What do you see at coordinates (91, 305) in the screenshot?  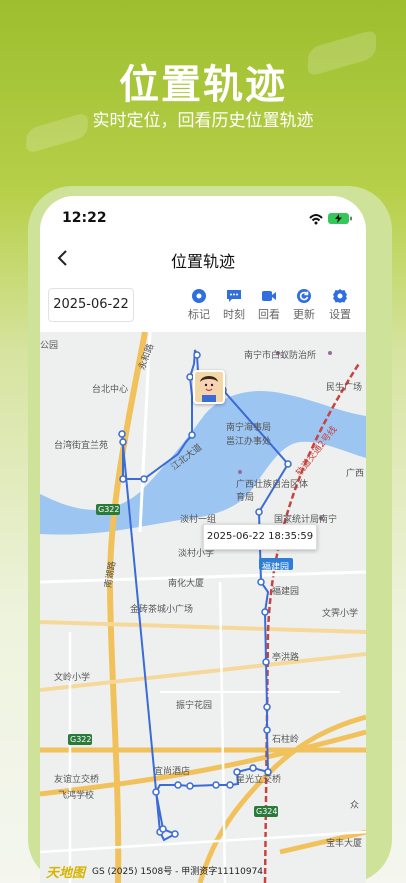 I see `date-picker: 2025-06-22` at bounding box center [91, 305].